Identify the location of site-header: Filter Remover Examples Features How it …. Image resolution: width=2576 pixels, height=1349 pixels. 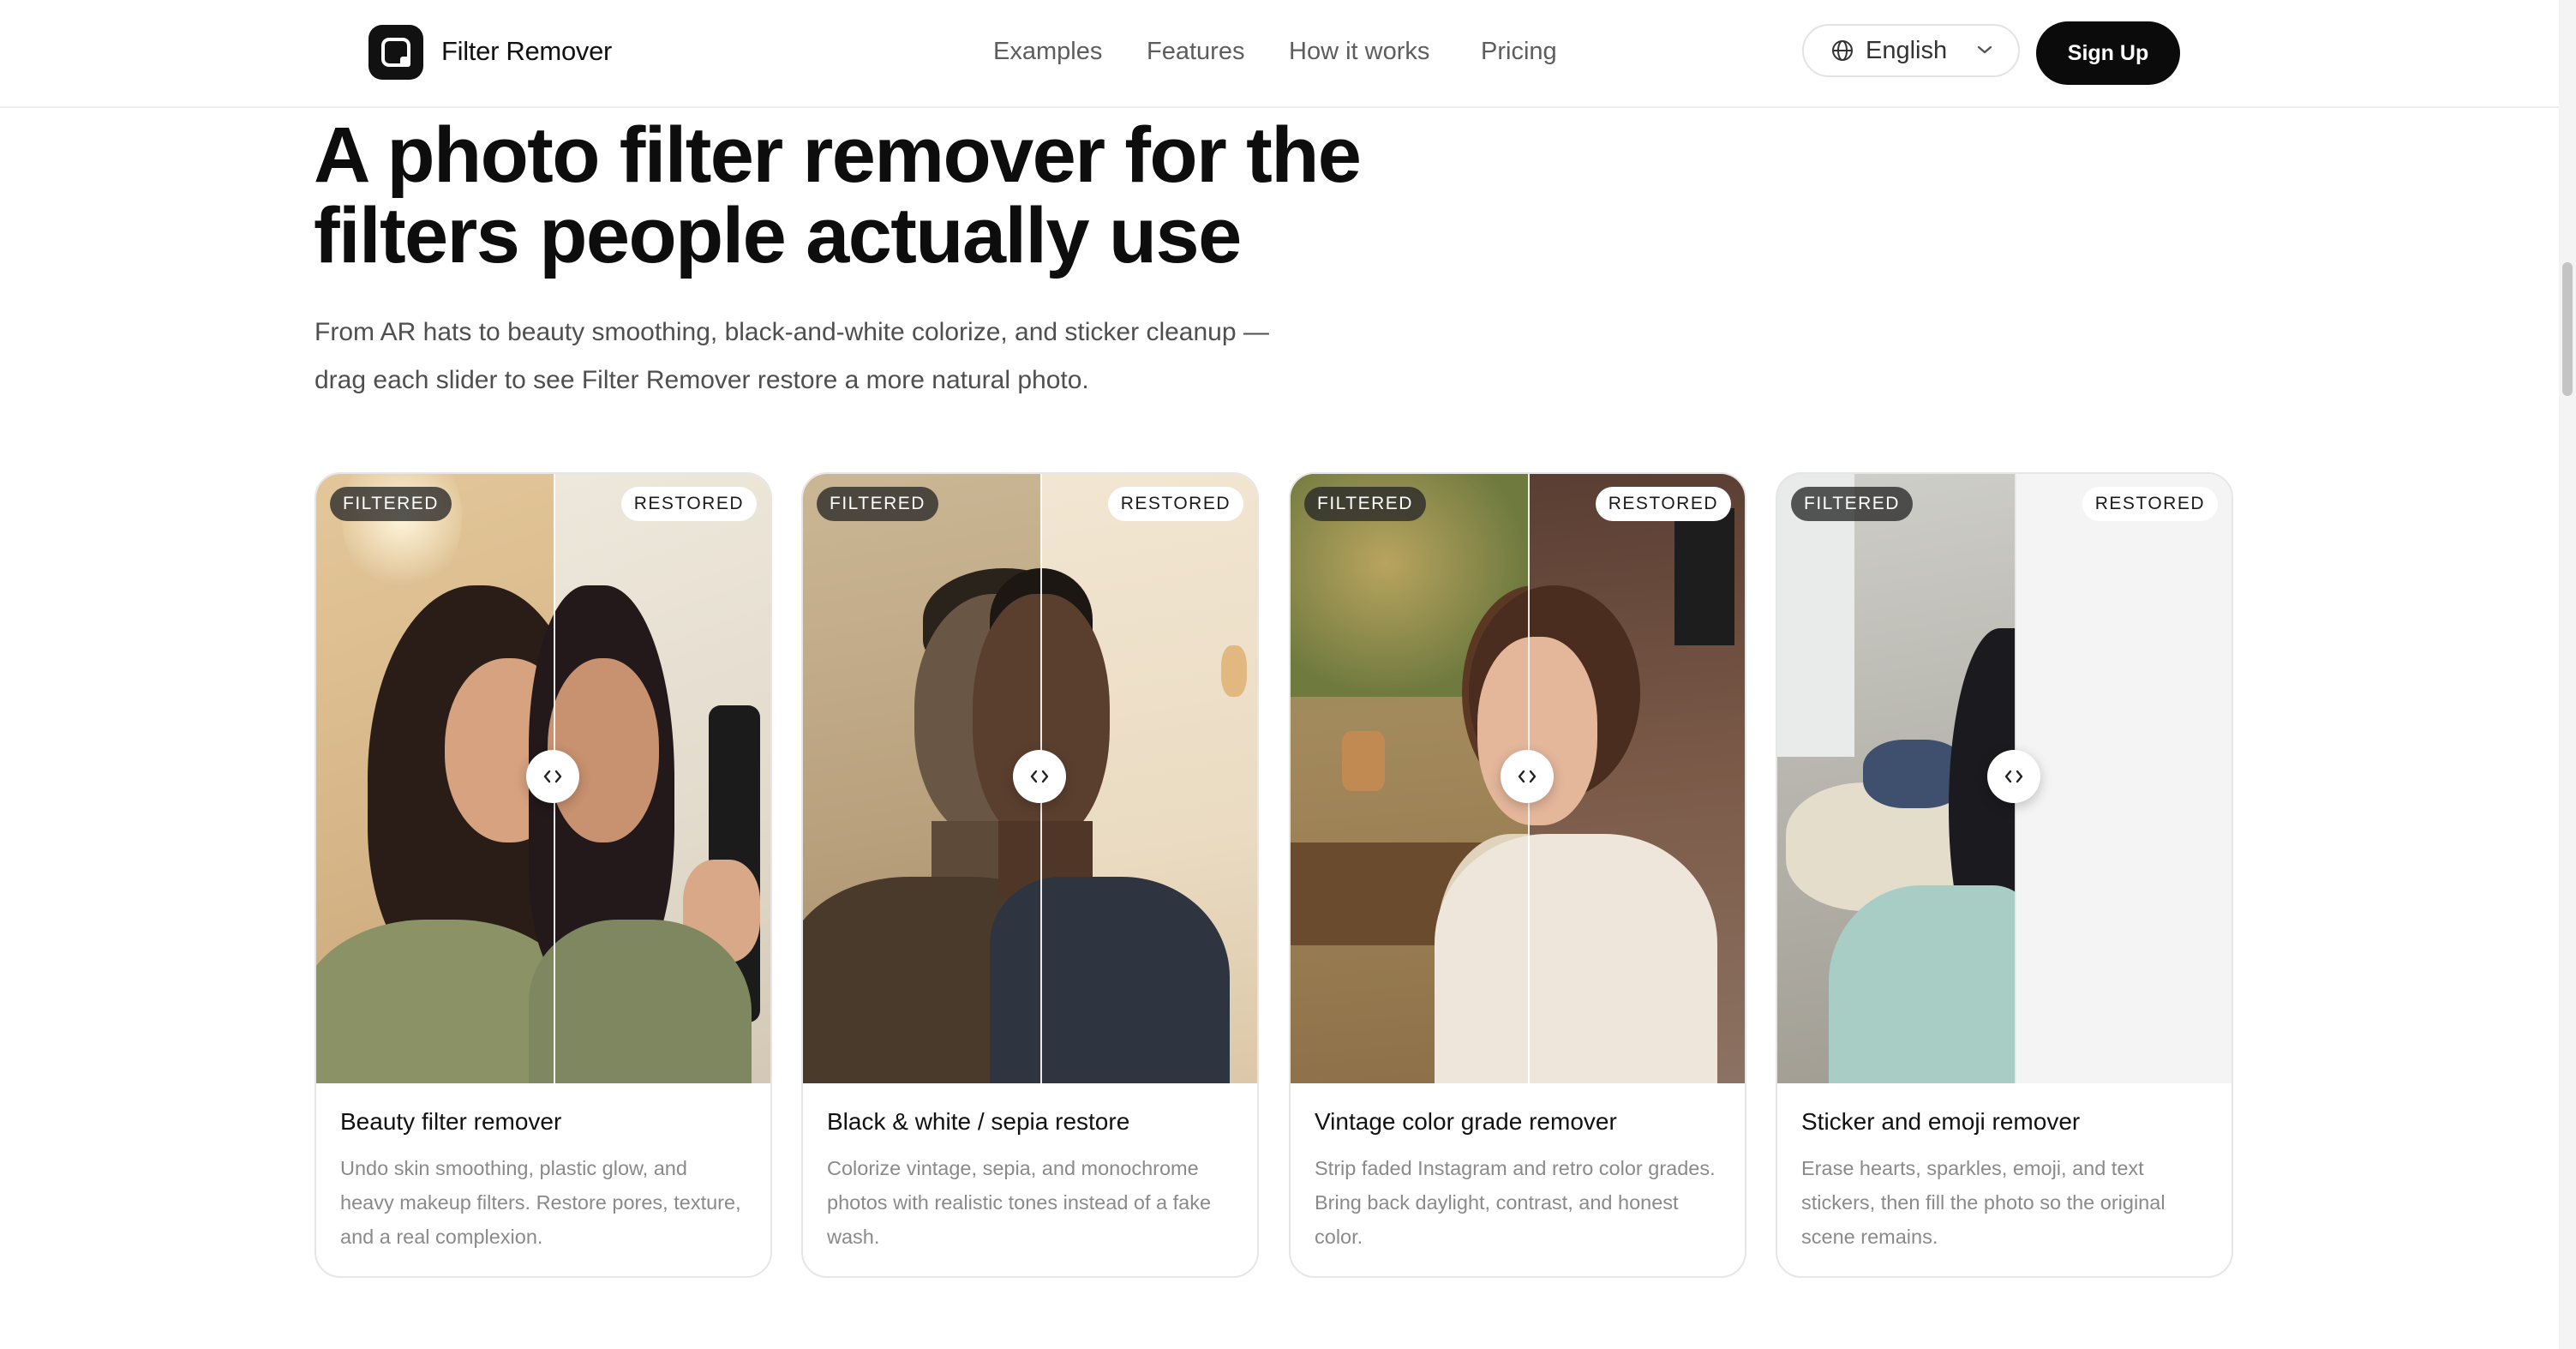
(1279, 54).